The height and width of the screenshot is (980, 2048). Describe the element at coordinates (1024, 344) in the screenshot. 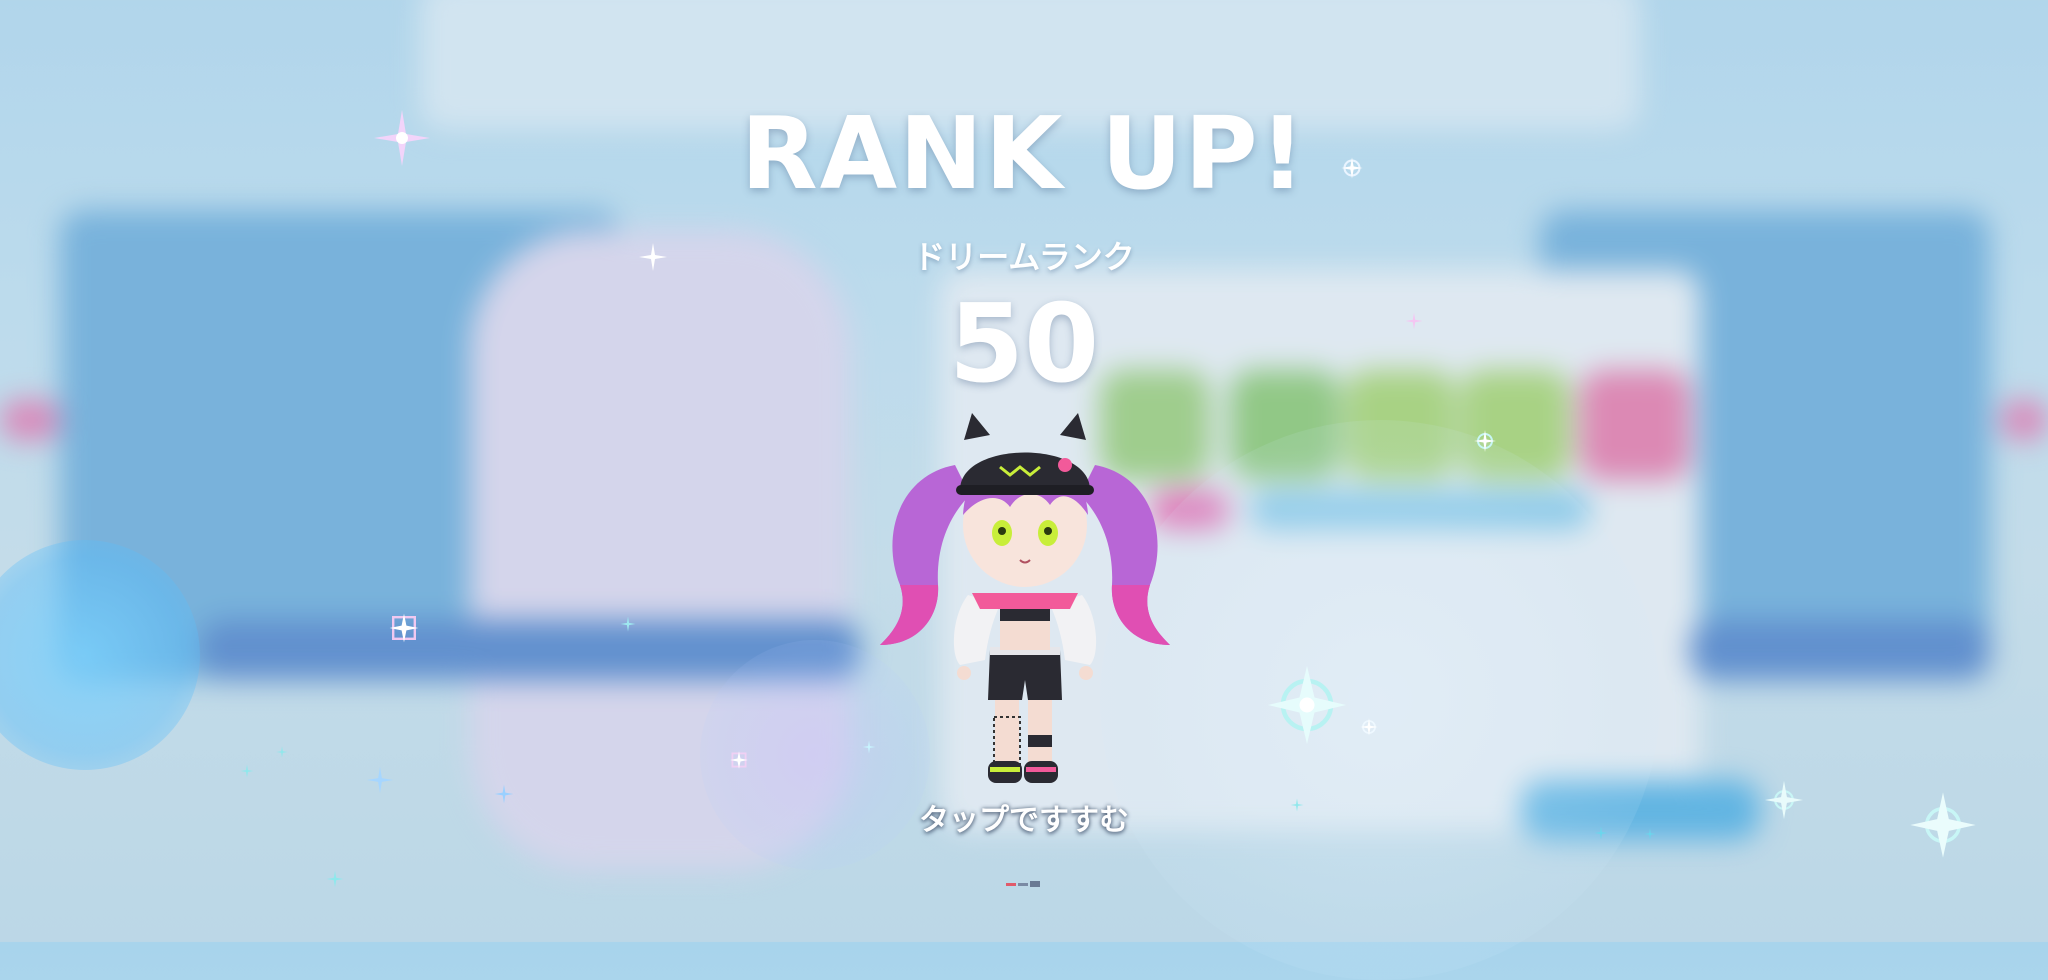

I see `rank-value: 50` at that location.